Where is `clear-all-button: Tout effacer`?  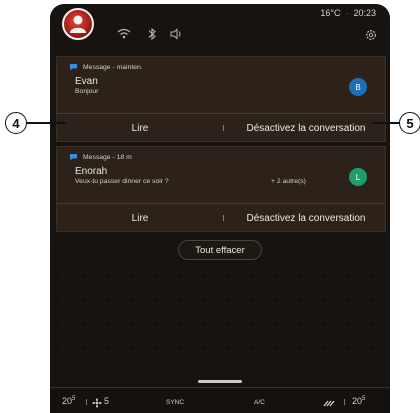
clear-all-button: Tout effacer is located at coordinates (220, 250).